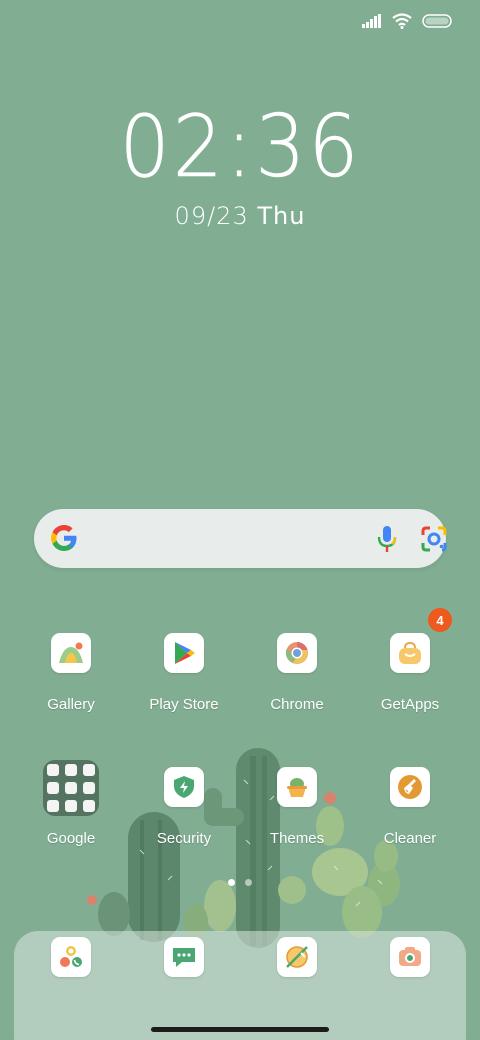  What do you see at coordinates (240, 1029) in the screenshot?
I see `gesture-home-bar` at bounding box center [240, 1029].